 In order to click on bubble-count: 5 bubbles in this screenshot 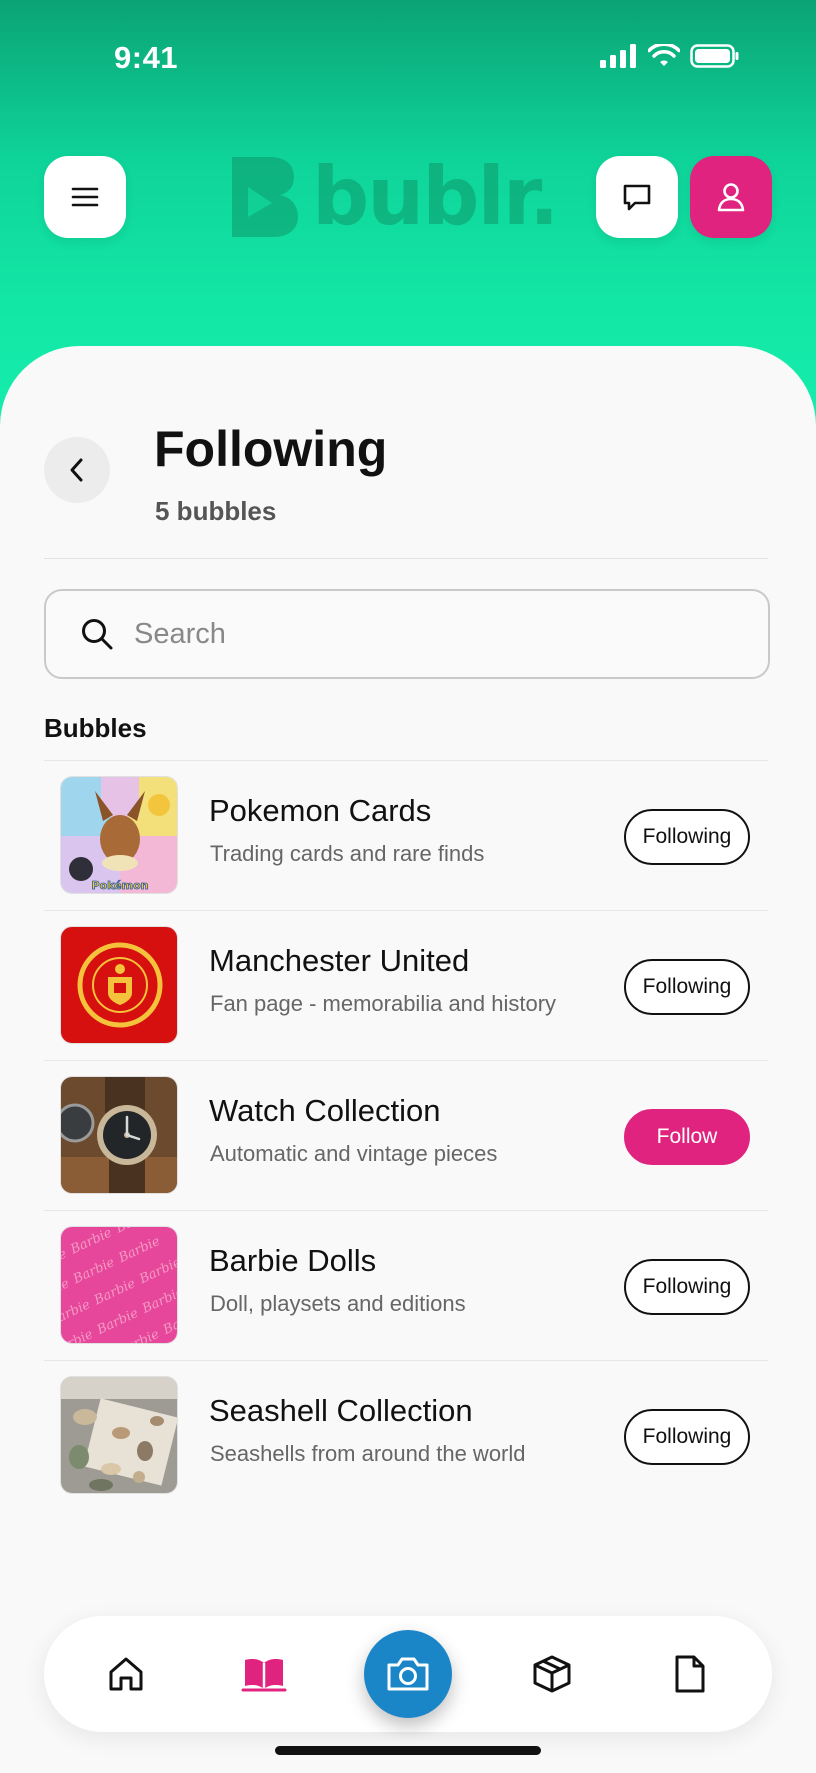, I will do `click(216, 511)`.